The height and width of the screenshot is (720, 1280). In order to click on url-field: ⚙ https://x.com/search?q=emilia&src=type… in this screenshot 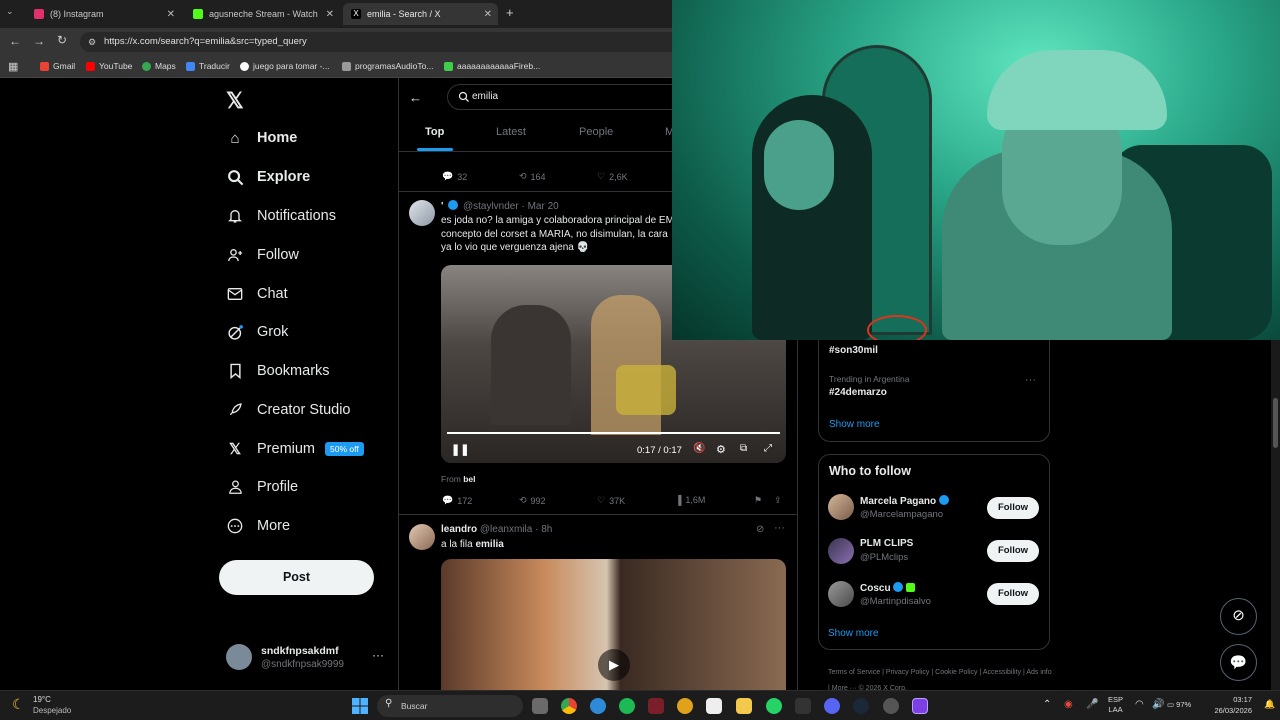, I will do `click(376, 42)`.